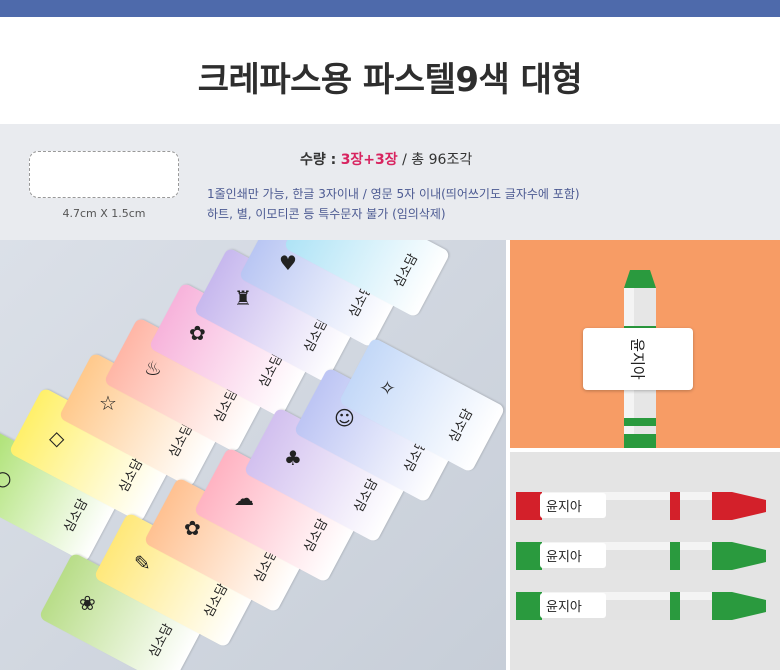 This screenshot has height=670, width=780. Describe the element at coordinates (387, 388) in the screenshot. I see `sticker-doodle-icon: ✧` at that location.